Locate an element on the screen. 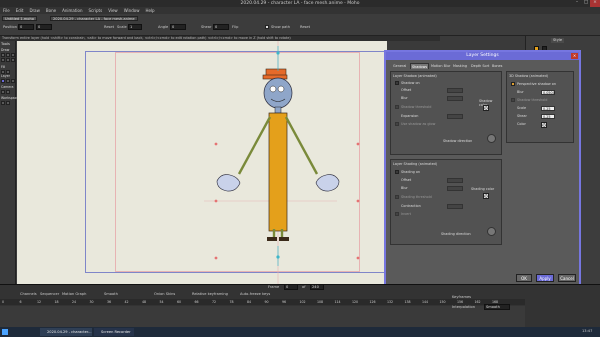  tab-sequencer: Sequencer is located at coordinates (49, 294).